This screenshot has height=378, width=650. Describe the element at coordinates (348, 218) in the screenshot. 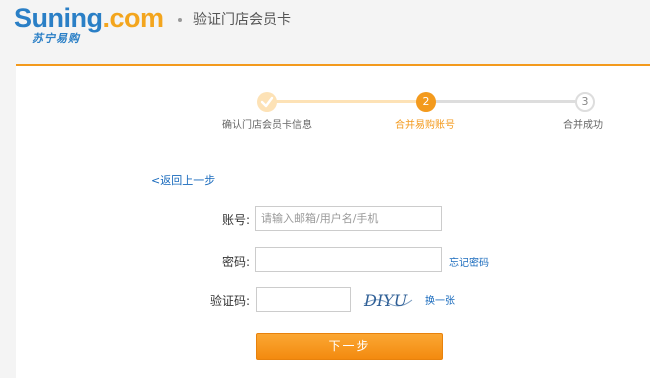

I see `account-input` at that location.